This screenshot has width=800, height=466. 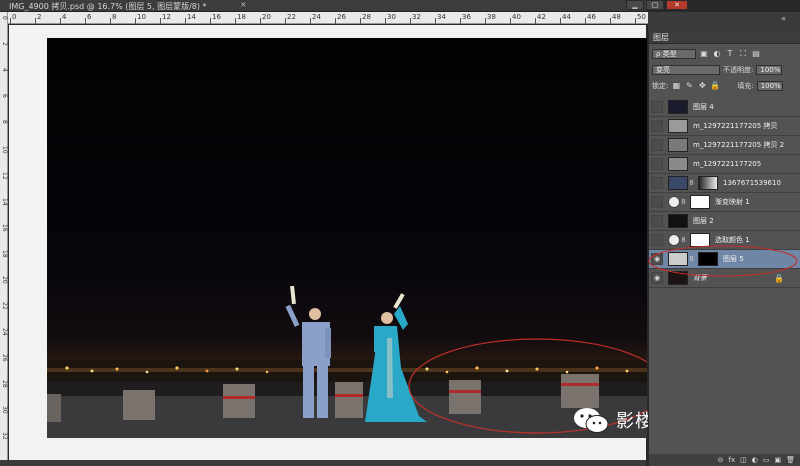 I want to click on ruler-tick-label: 30, so click(x=4, y=410).